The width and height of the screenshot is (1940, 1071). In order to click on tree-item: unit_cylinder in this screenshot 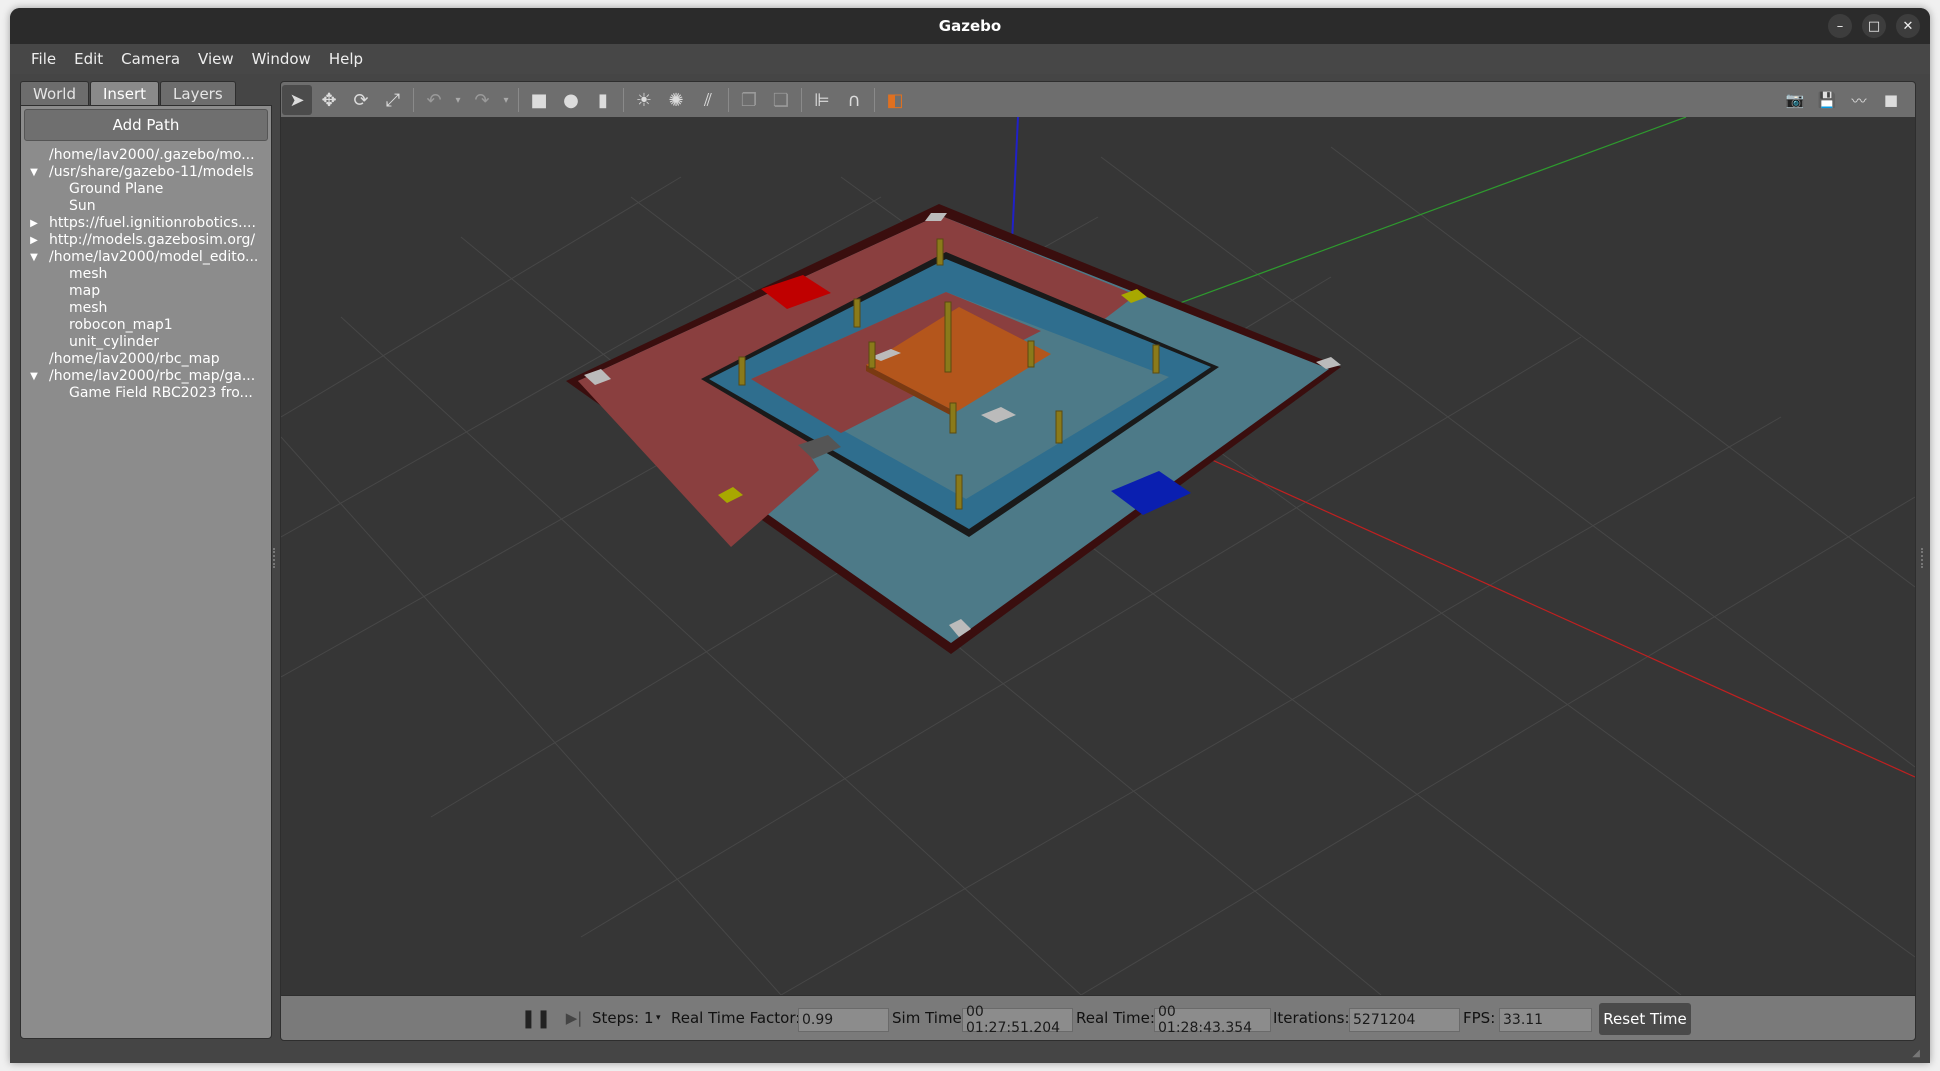, I will do `click(146, 342)`.